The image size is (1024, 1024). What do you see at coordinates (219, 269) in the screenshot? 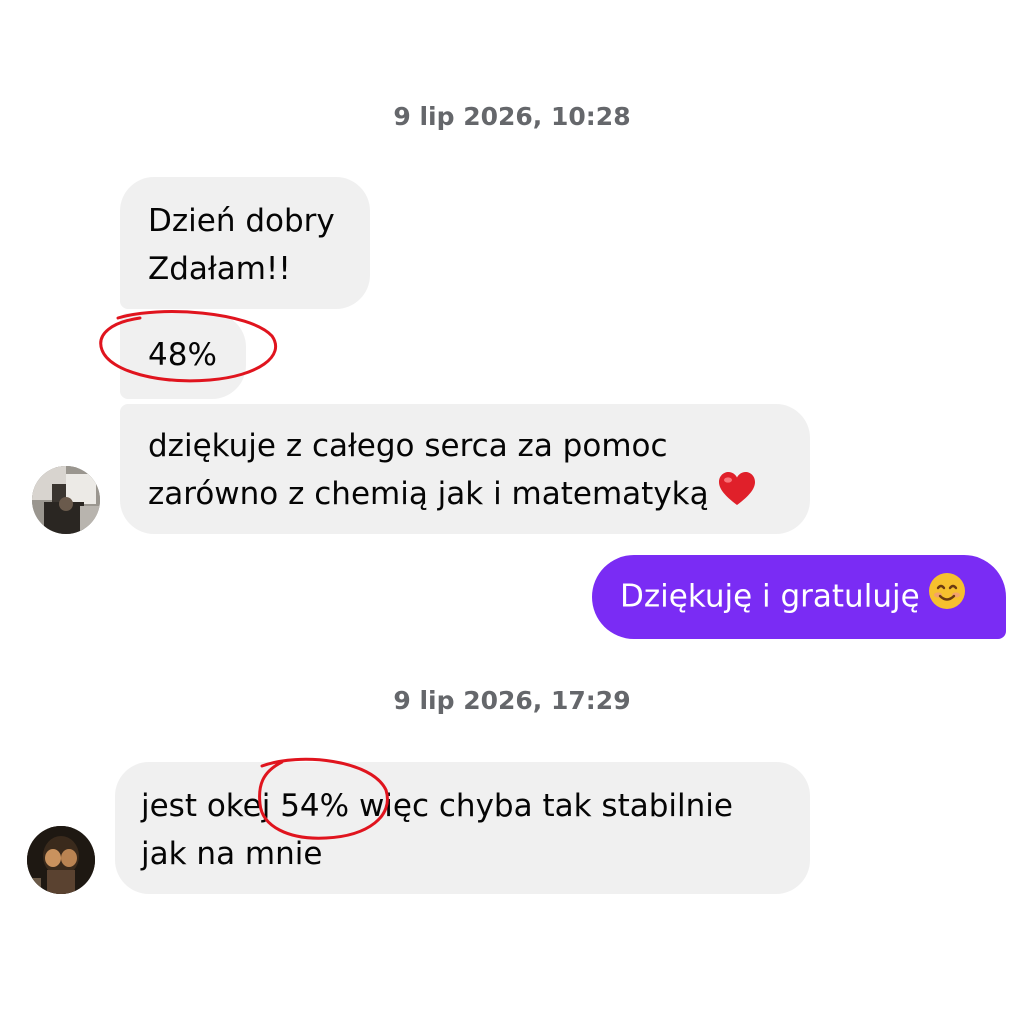
I see `message-text: Zdałam!!` at bounding box center [219, 269].